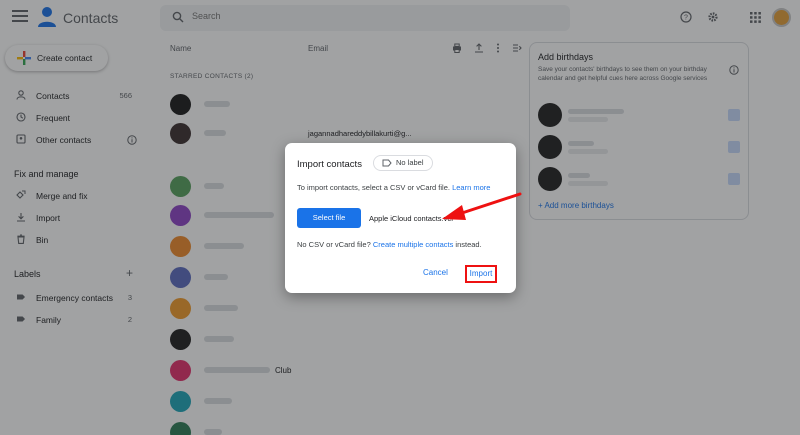  What do you see at coordinates (329, 164) in the screenshot?
I see `dialog-title: Import contacts` at bounding box center [329, 164].